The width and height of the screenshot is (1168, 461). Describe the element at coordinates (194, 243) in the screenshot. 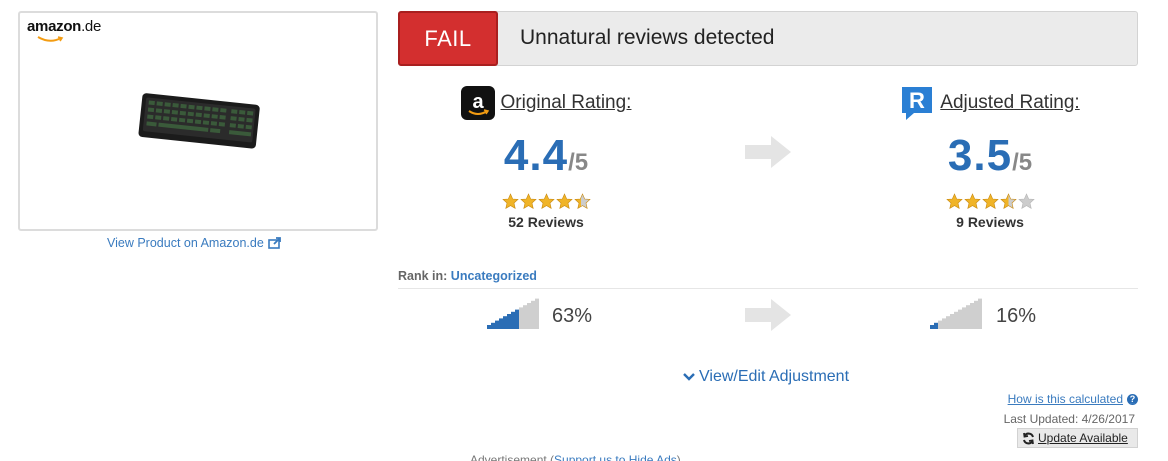

I see `view-product-link: View Product on Amazon.de` at that location.